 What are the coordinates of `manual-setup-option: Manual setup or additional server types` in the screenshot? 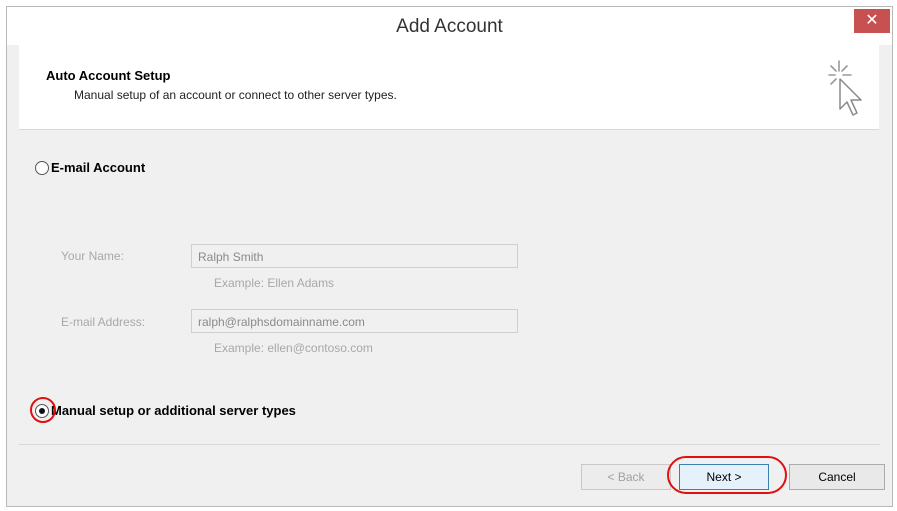 It's located at (165, 410).